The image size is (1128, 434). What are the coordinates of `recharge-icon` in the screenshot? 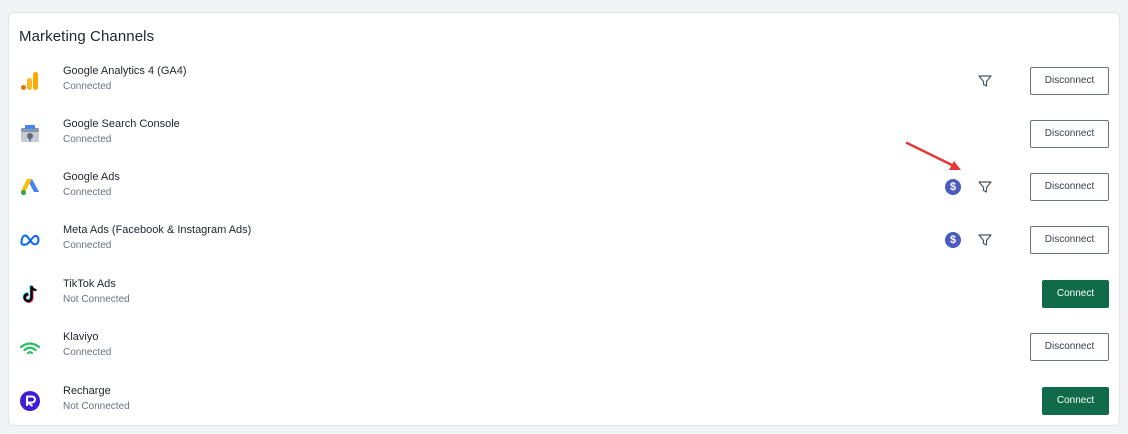 It's located at (30, 401).